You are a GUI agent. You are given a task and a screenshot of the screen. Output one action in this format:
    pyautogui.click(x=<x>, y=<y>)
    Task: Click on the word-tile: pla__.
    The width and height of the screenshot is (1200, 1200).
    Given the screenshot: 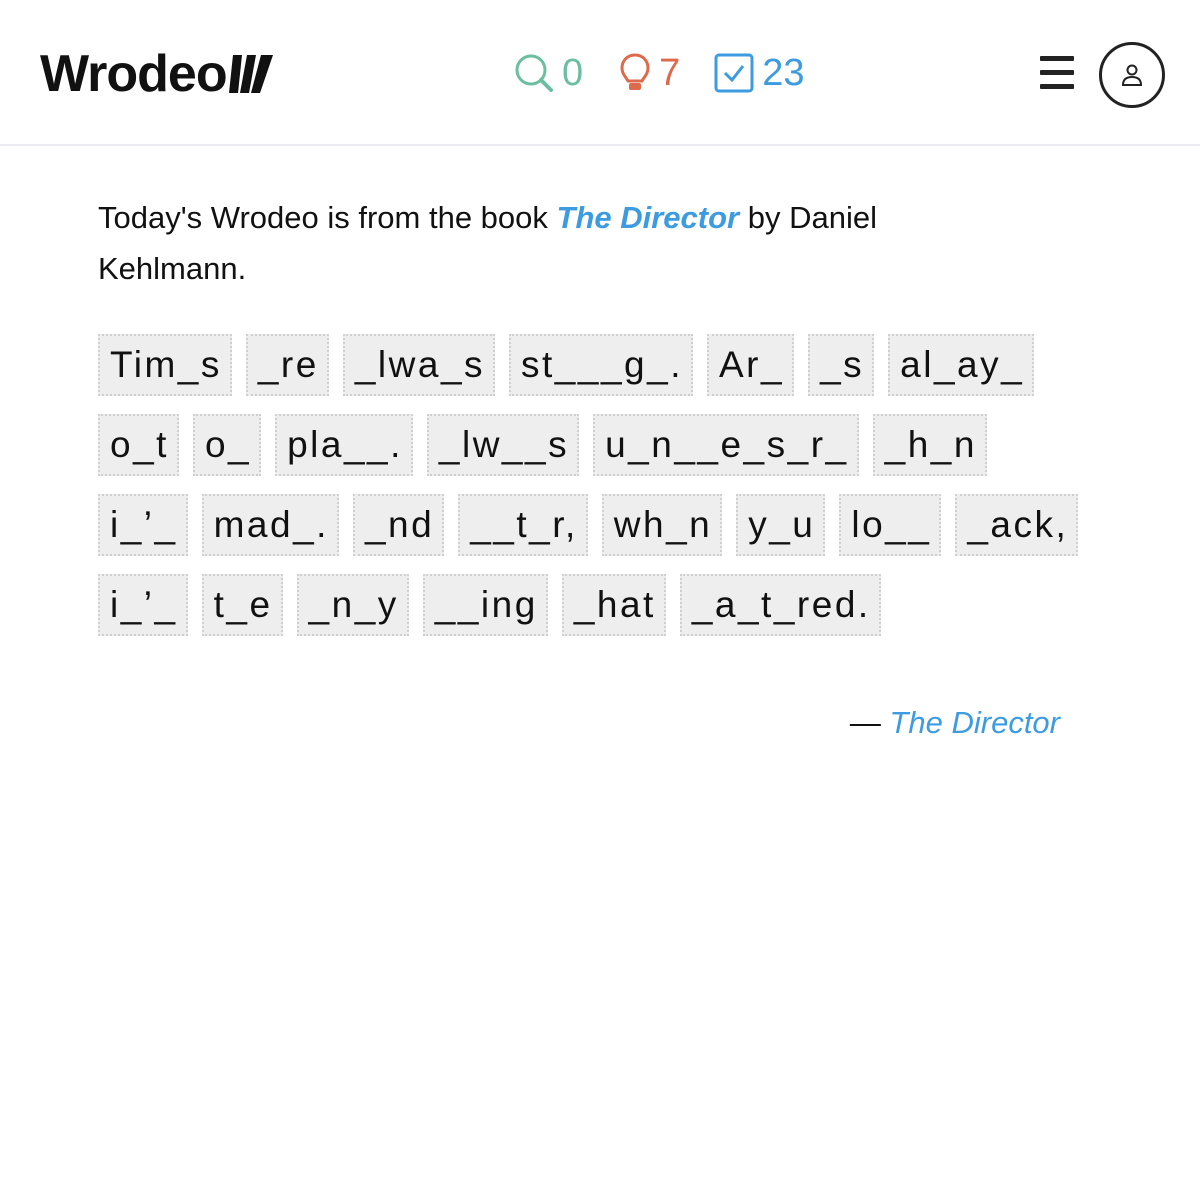 What is the action you would take?
    pyautogui.click(x=344, y=445)
    